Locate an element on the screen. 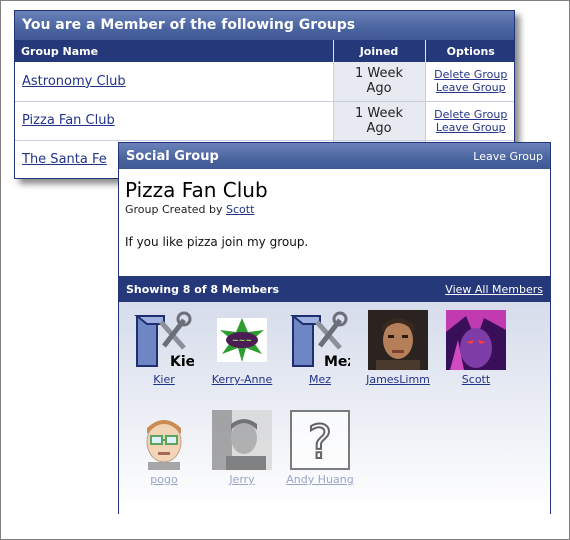  member-pogo: pogo is located at coordinates (164, 448).